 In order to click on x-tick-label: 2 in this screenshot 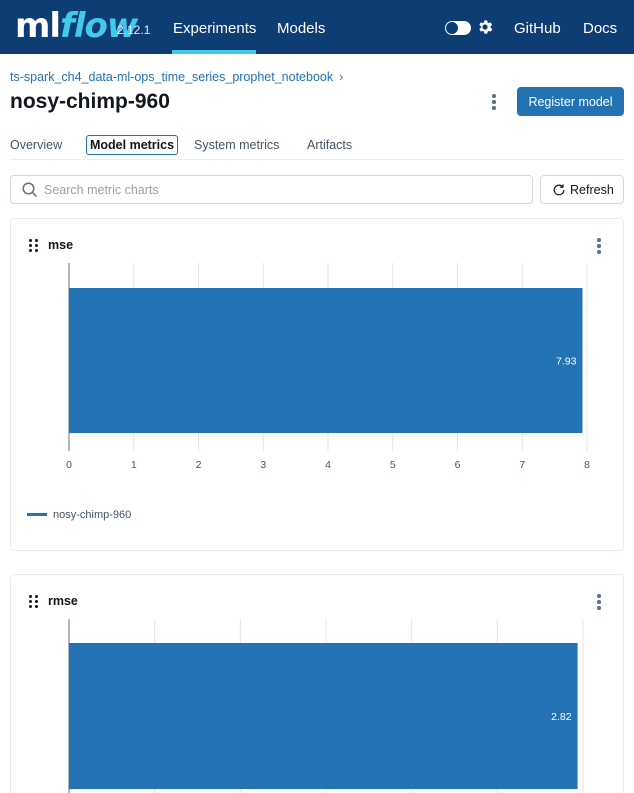, I will do `click(199, 465)`.